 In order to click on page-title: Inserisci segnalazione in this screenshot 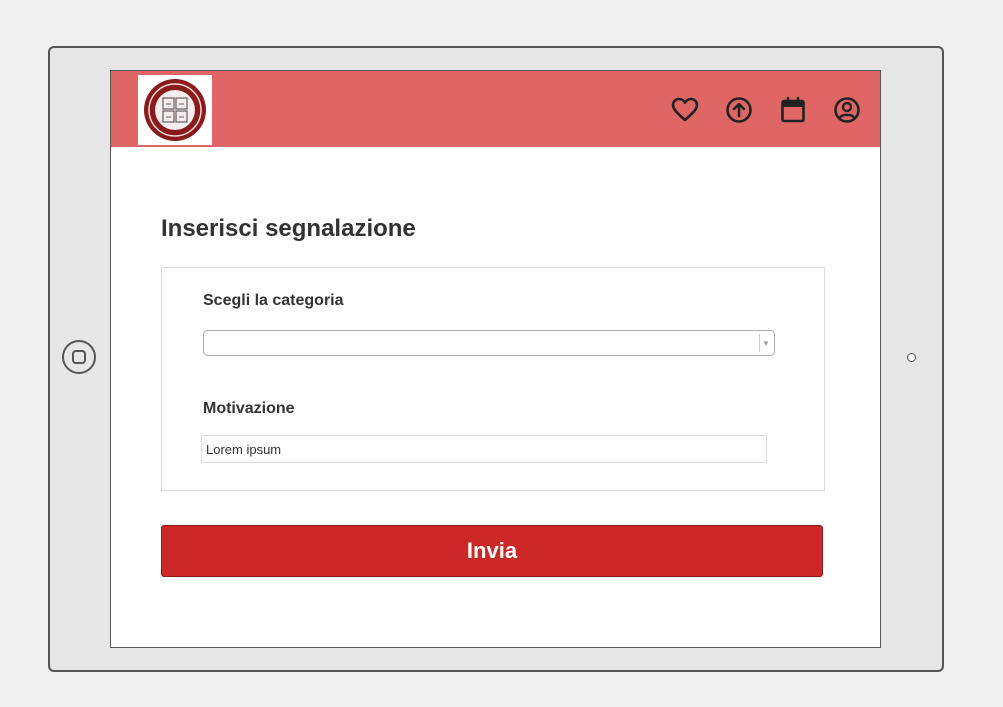, I will do `click(288, 228)`.